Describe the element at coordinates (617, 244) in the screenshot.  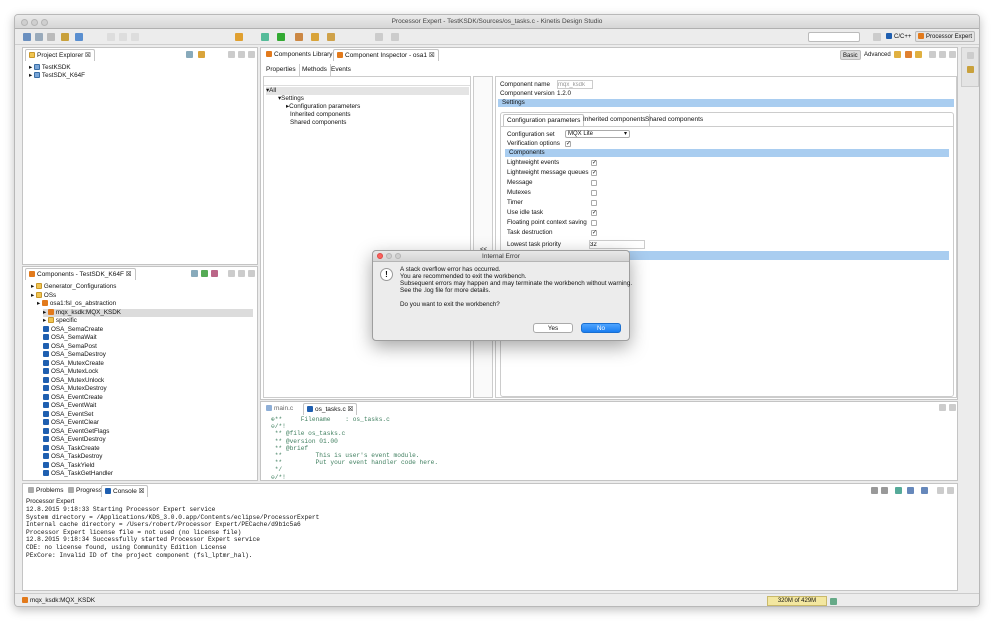
I see `lowest-task-priority-input` at that location.